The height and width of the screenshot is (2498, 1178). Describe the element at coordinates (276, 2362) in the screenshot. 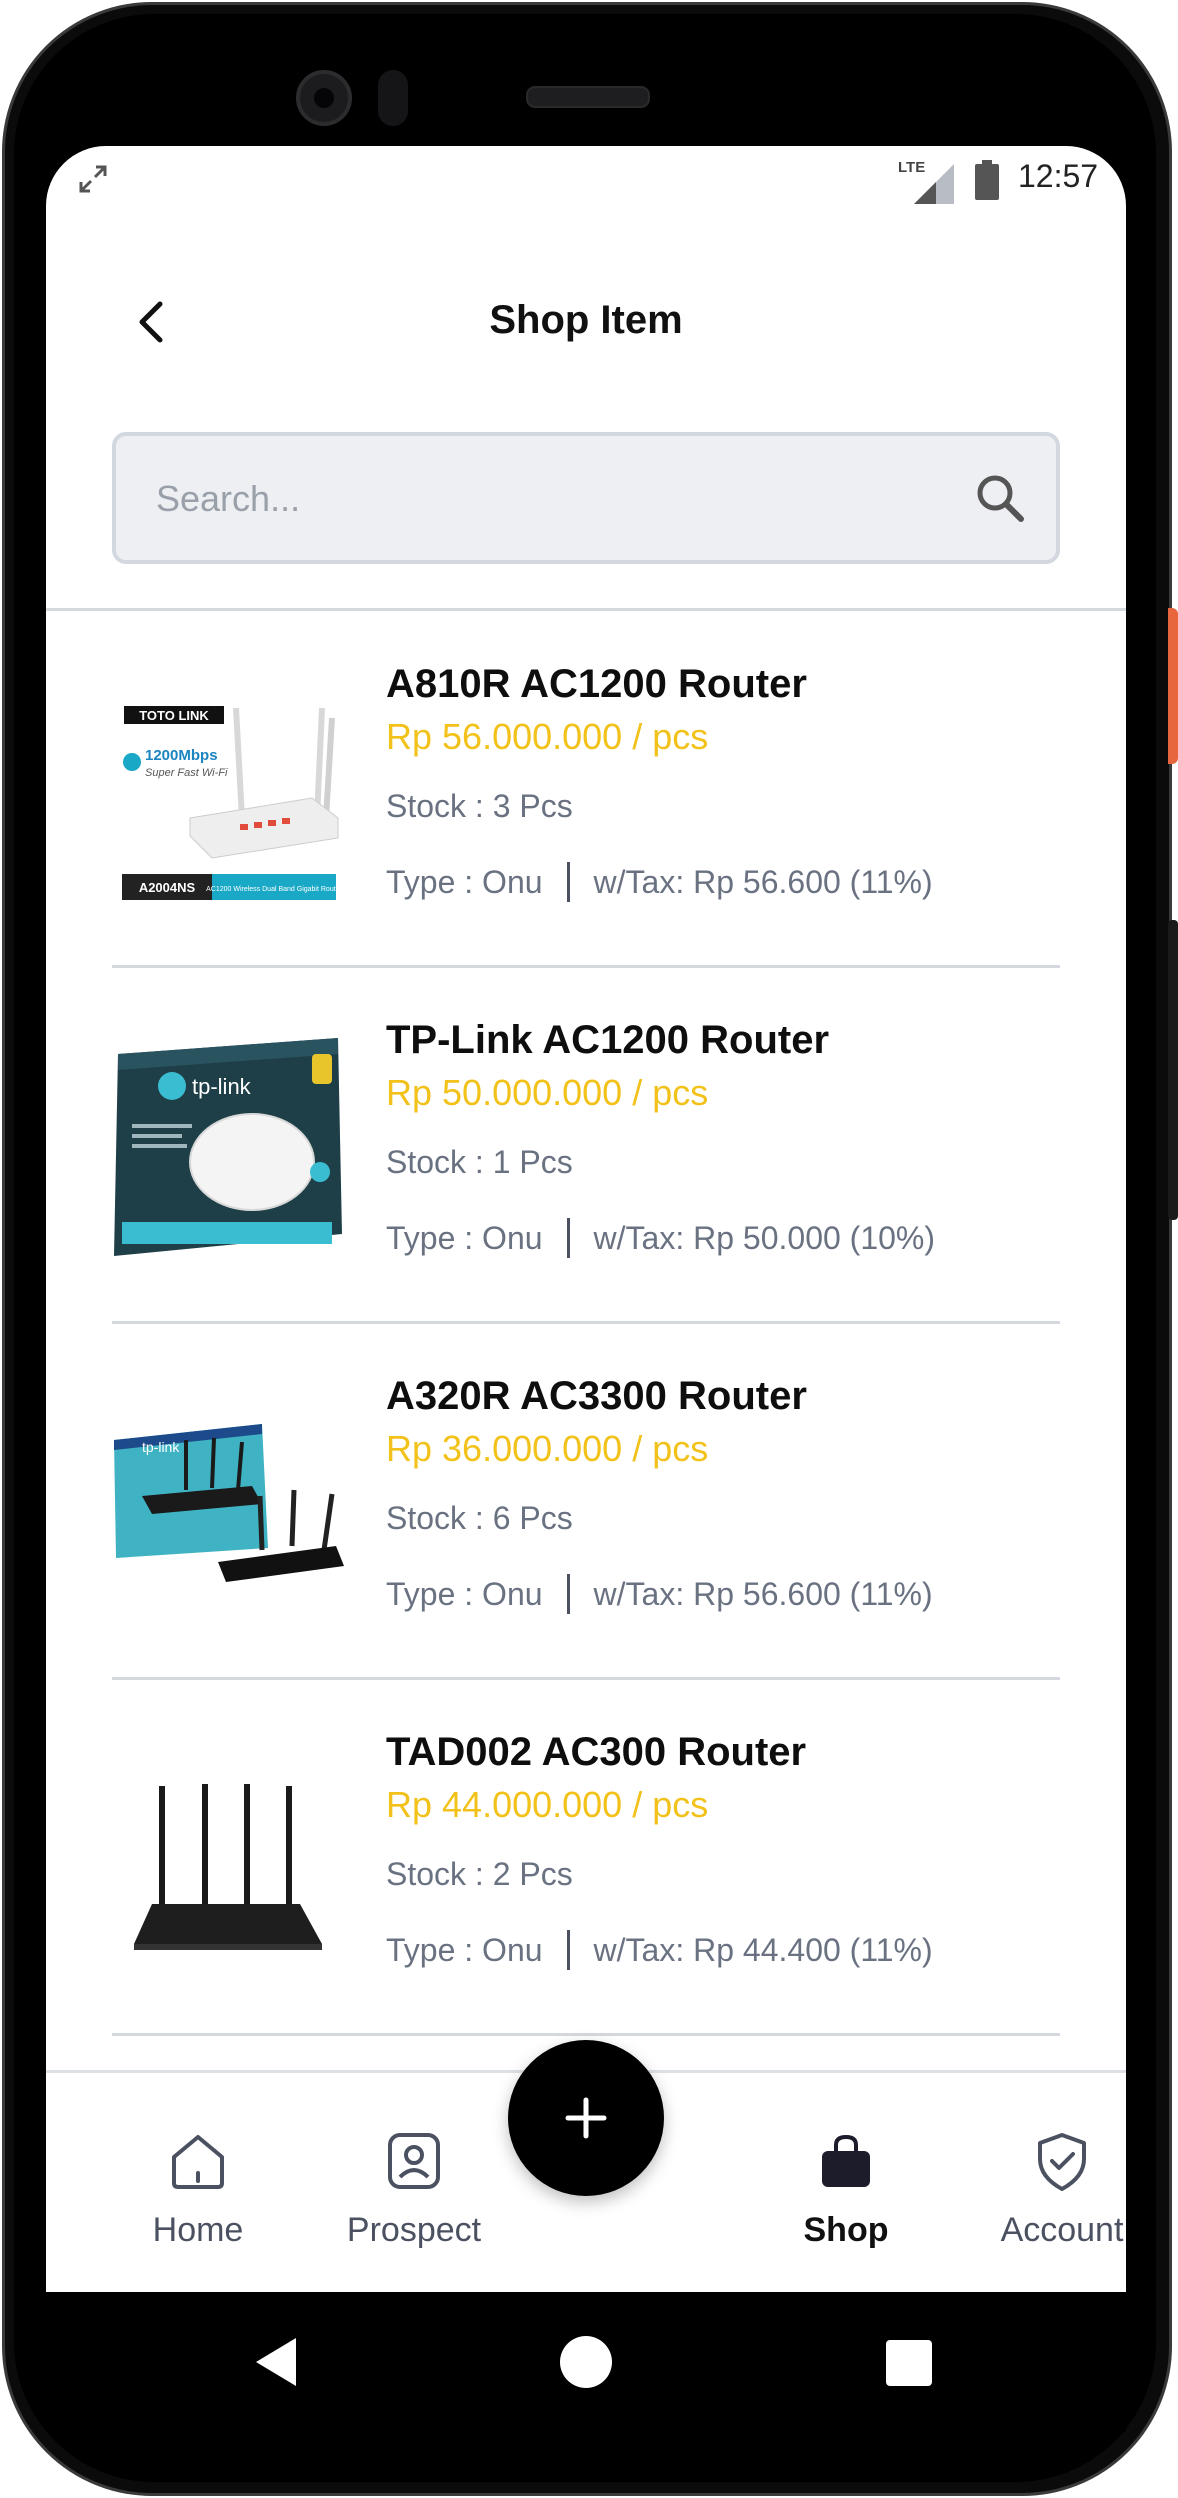

I see `system-back-button` at that location.